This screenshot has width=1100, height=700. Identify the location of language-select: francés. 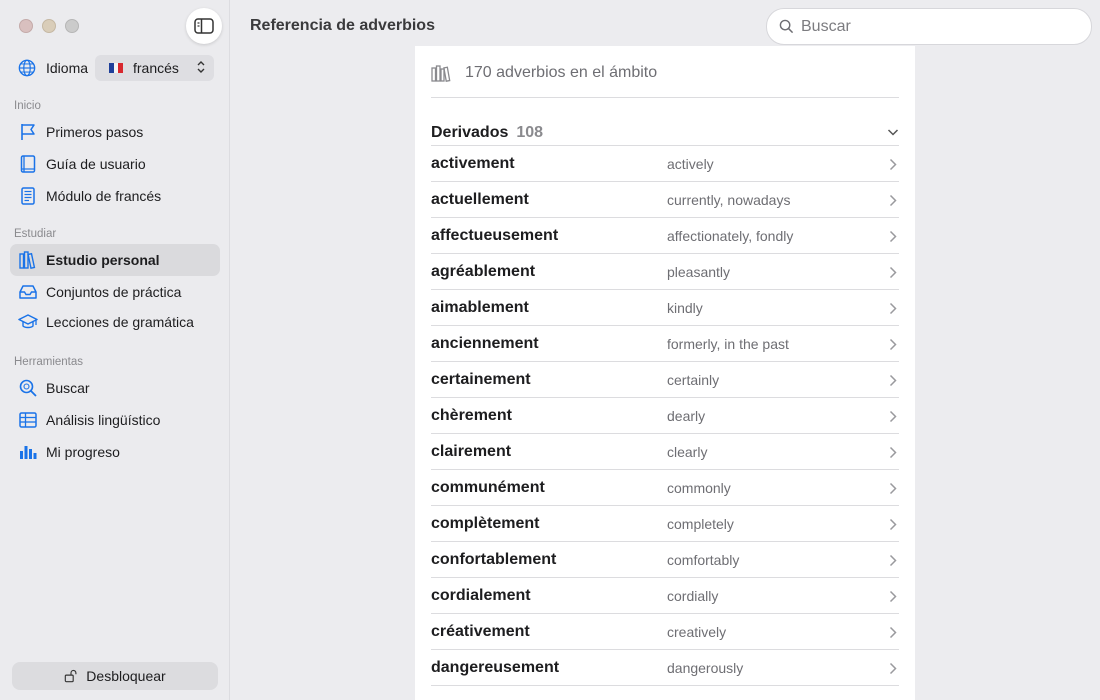
(154, 68).